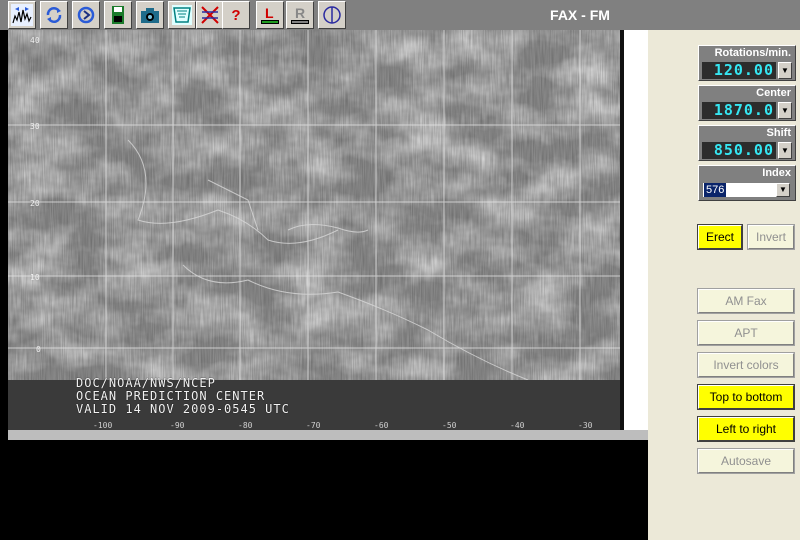 The height and width of the screenshot is (540, 800). What do you see at coordinates (771, 237) in the screenshot?
I see `invert-button: Invert` at bounding box center [771, 237].